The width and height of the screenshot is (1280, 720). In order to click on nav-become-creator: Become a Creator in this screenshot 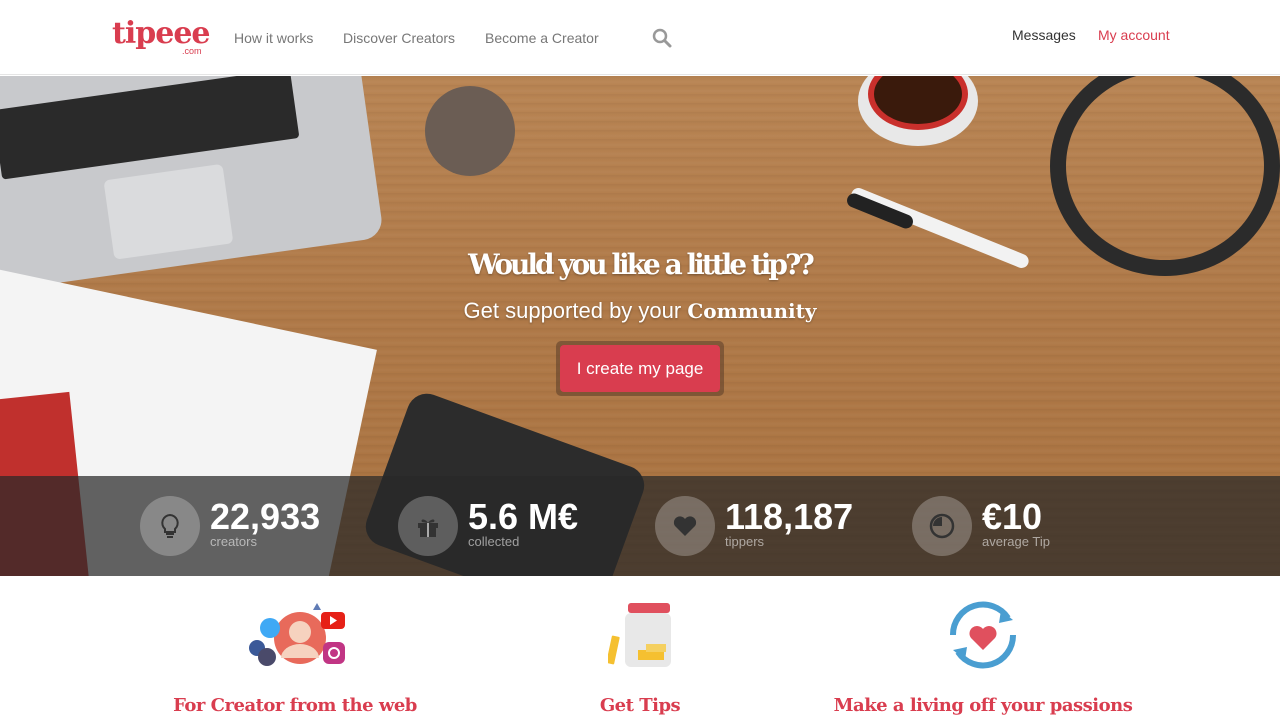, I will do `click(542, 38)`.